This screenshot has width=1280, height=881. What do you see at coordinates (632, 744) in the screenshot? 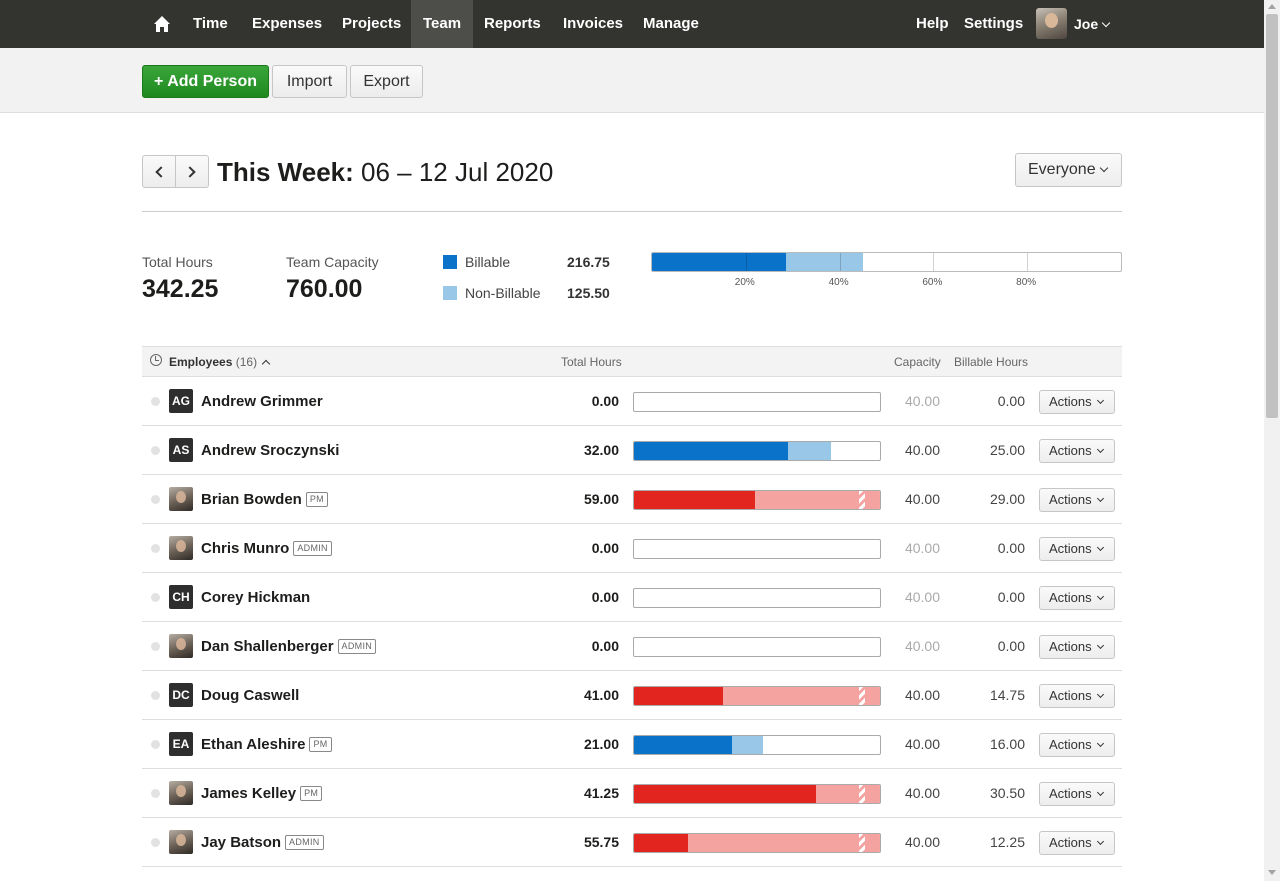
I see `table-row: EA Ethan Aleshire PM 21.00 40.00 16.00 Actions` at bounding box center [632, 744].